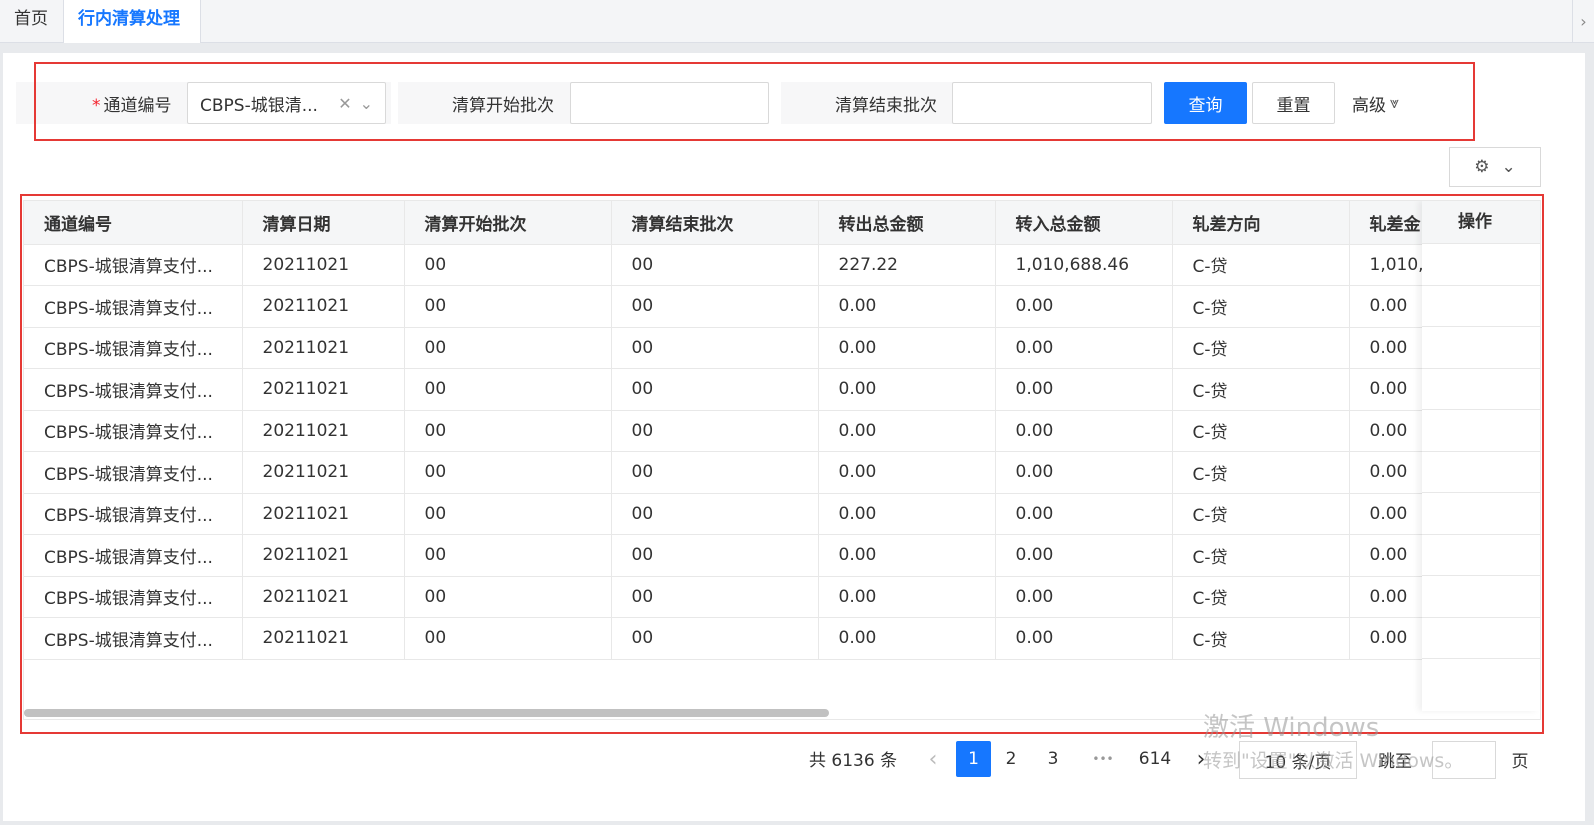 The height and width of the screenshot is (825, 1594). I want to click on column-header: 轧差方向, so click(1261, 223).